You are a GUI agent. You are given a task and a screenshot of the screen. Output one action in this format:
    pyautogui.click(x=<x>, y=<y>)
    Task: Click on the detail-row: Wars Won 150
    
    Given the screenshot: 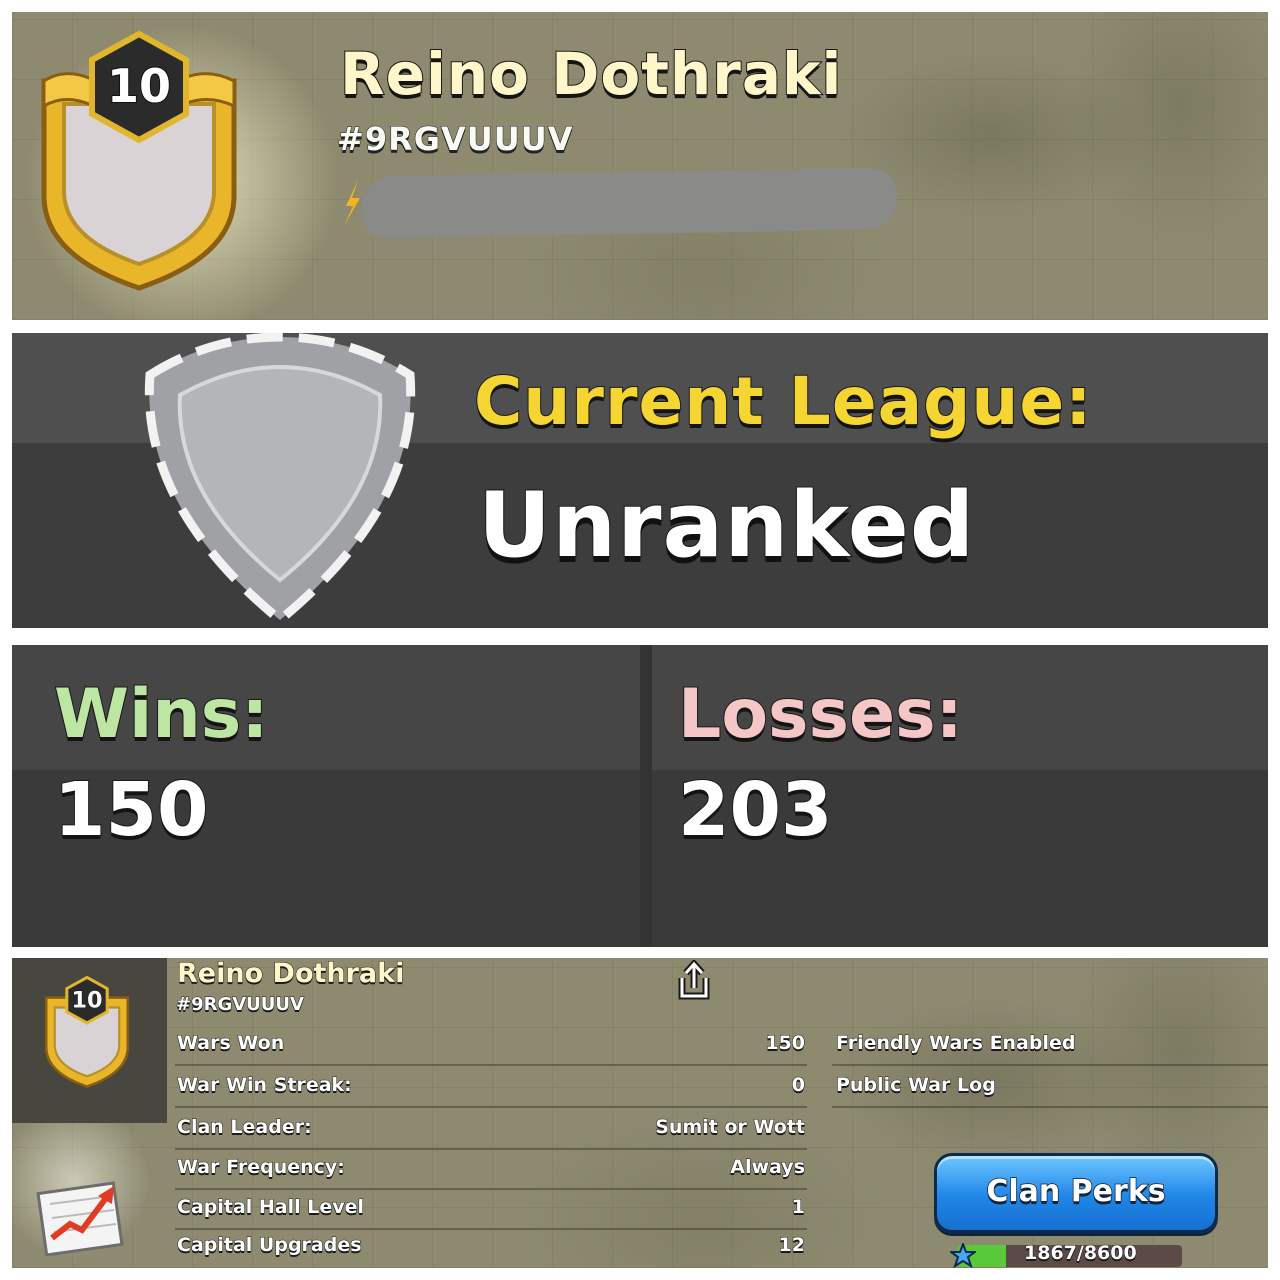 What is the action you would take?
    pyautogui.click(x=491, y=1045)
    